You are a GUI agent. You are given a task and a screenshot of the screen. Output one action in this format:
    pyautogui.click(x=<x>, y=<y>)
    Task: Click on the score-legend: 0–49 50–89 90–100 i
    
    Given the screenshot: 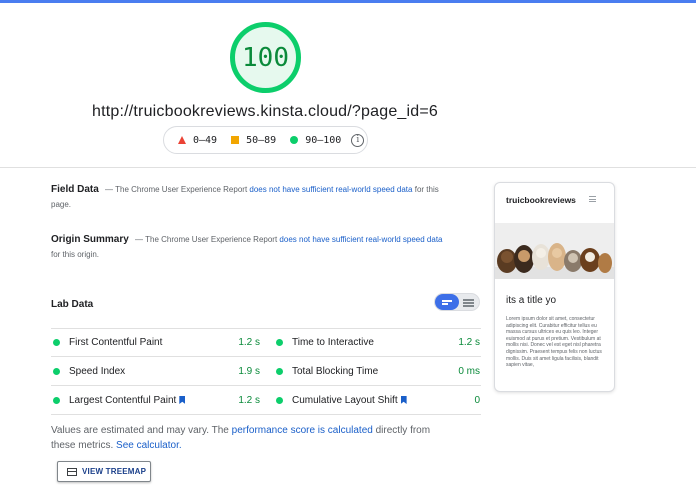 What is the action you would take?
    pyautogui.click(x=265, y=140)
    